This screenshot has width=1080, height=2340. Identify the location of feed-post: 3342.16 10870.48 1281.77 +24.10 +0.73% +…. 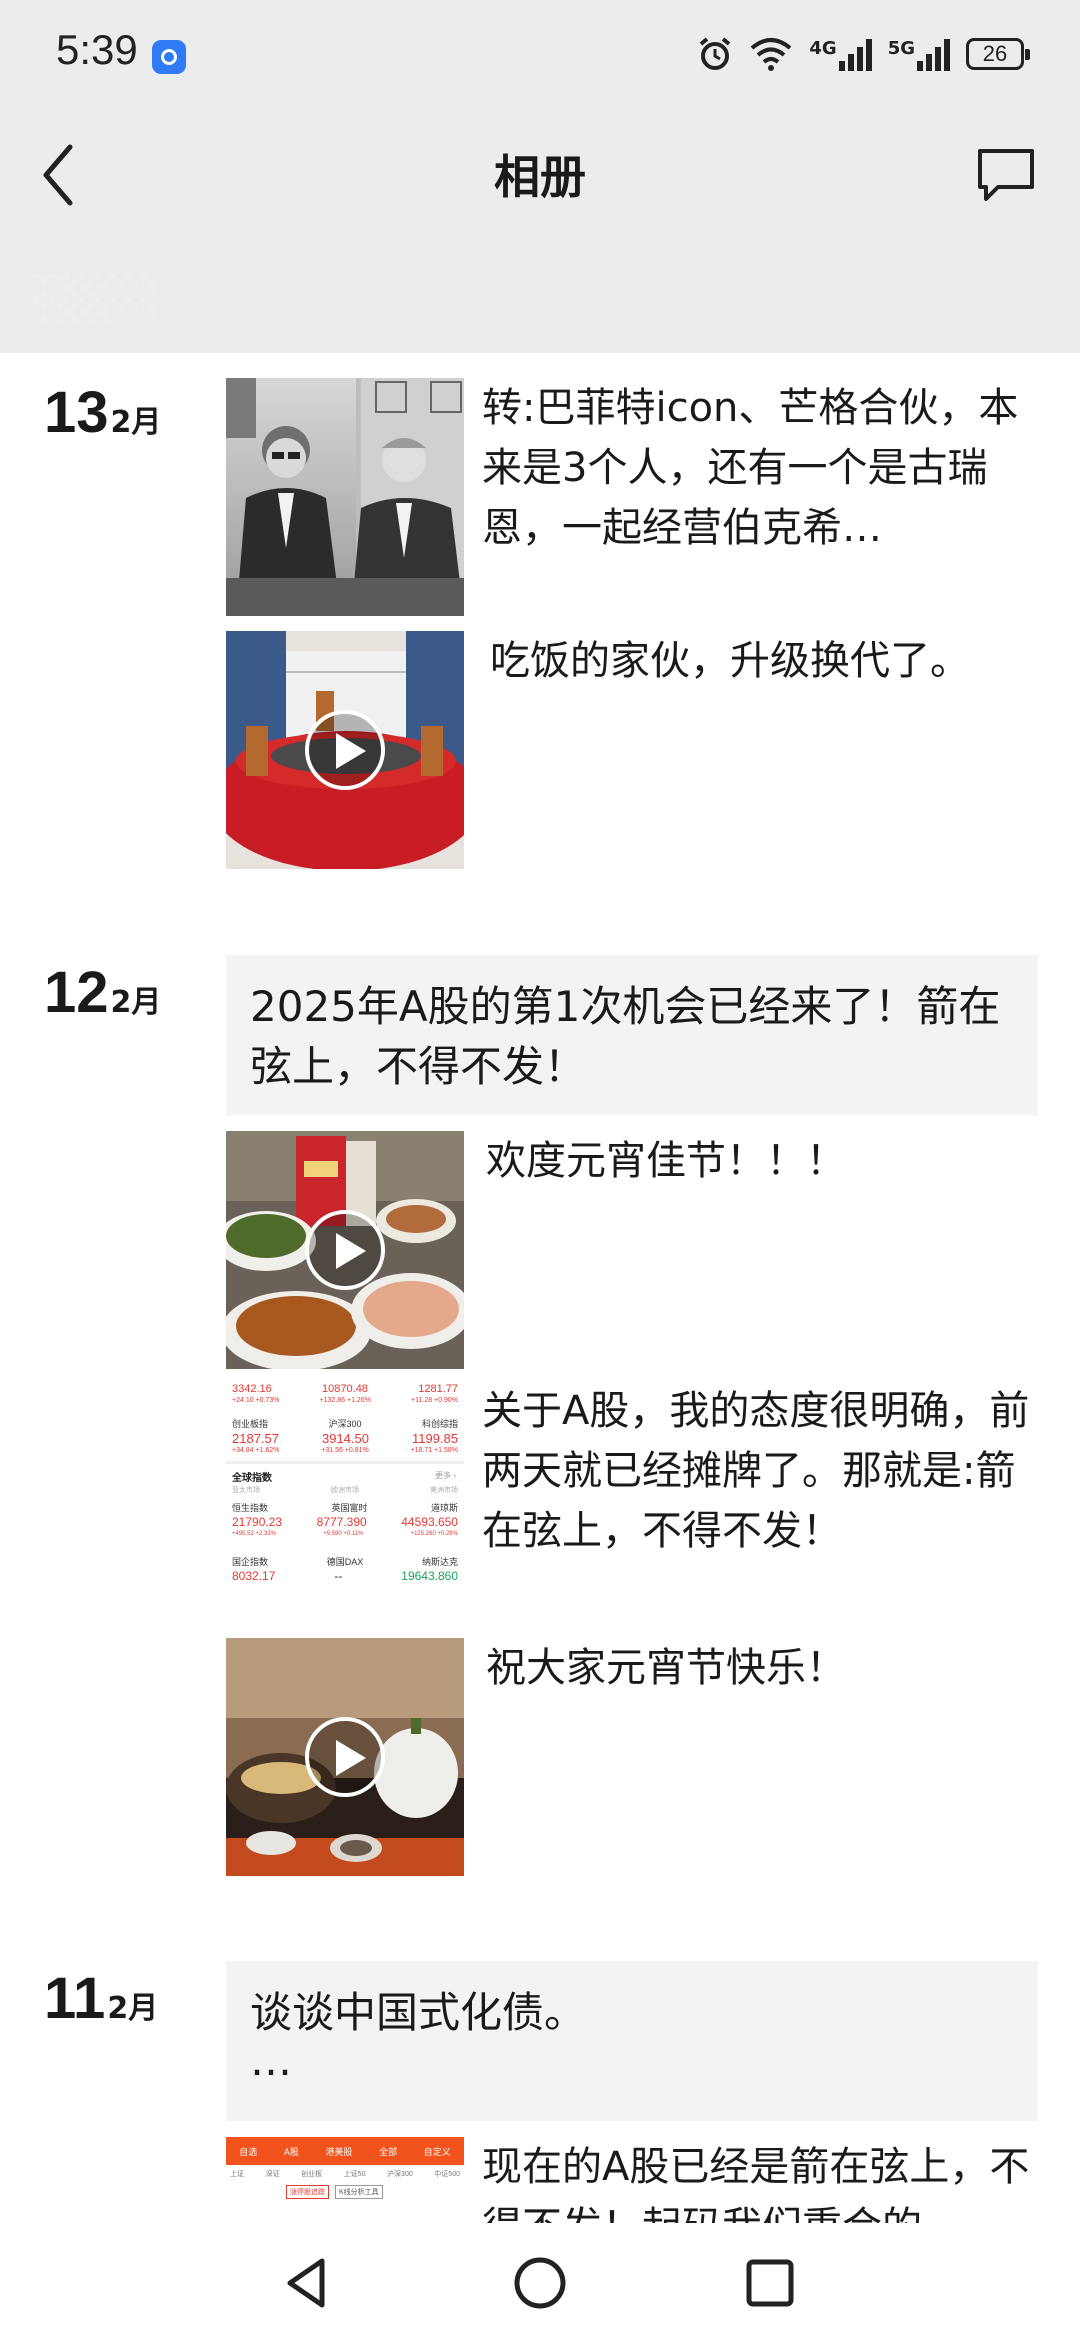
(632, 1500).